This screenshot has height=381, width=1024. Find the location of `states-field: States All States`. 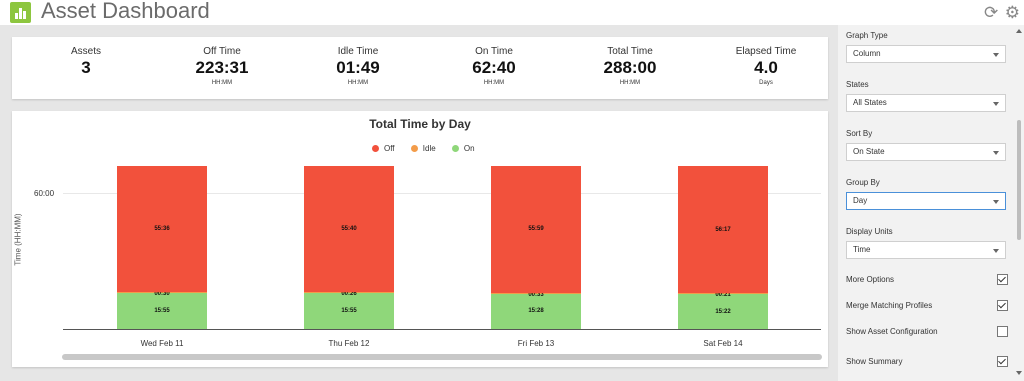

states-field: States All States is located at coordinates (926, 96).